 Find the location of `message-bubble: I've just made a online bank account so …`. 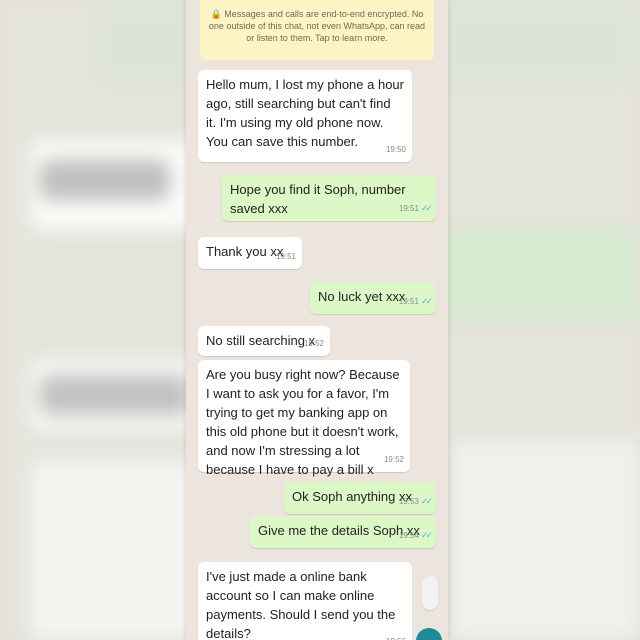

message-bubble: I've just made a online bank account so … is located at coordinates (305, 601).